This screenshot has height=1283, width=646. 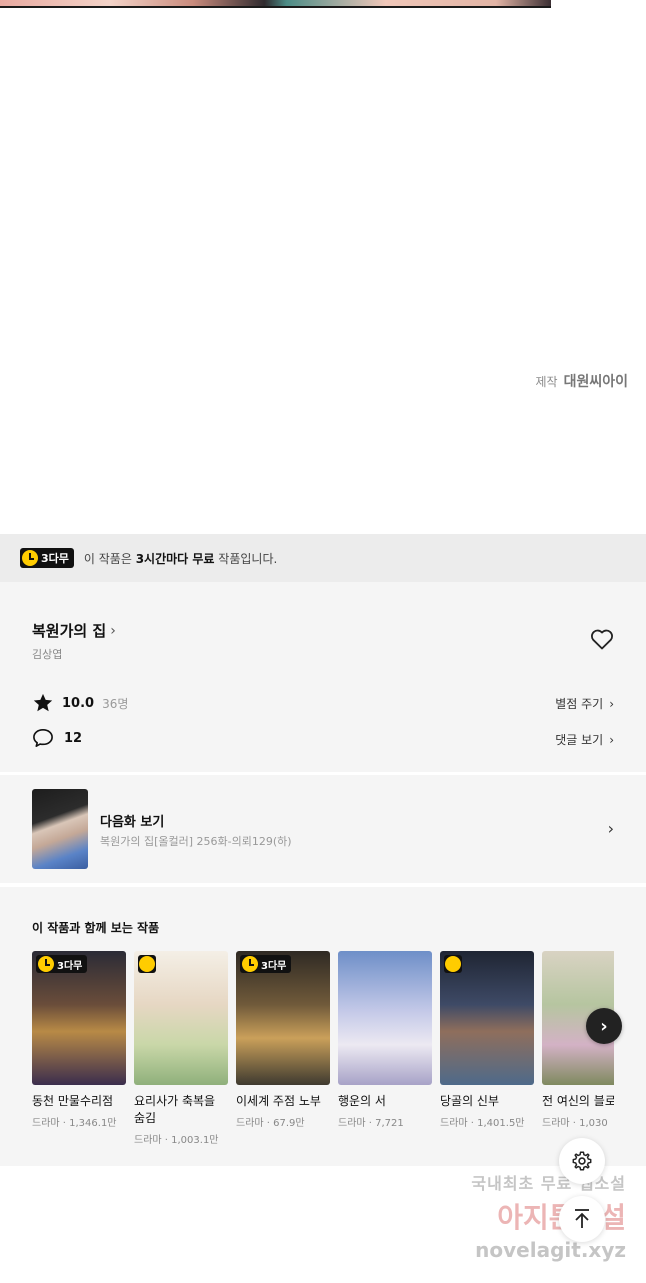 What do you see at coordinates (132, 822) in the screenshot?
I see `next-episode-label: 다음화 보기` at bounding box center [132, 822].